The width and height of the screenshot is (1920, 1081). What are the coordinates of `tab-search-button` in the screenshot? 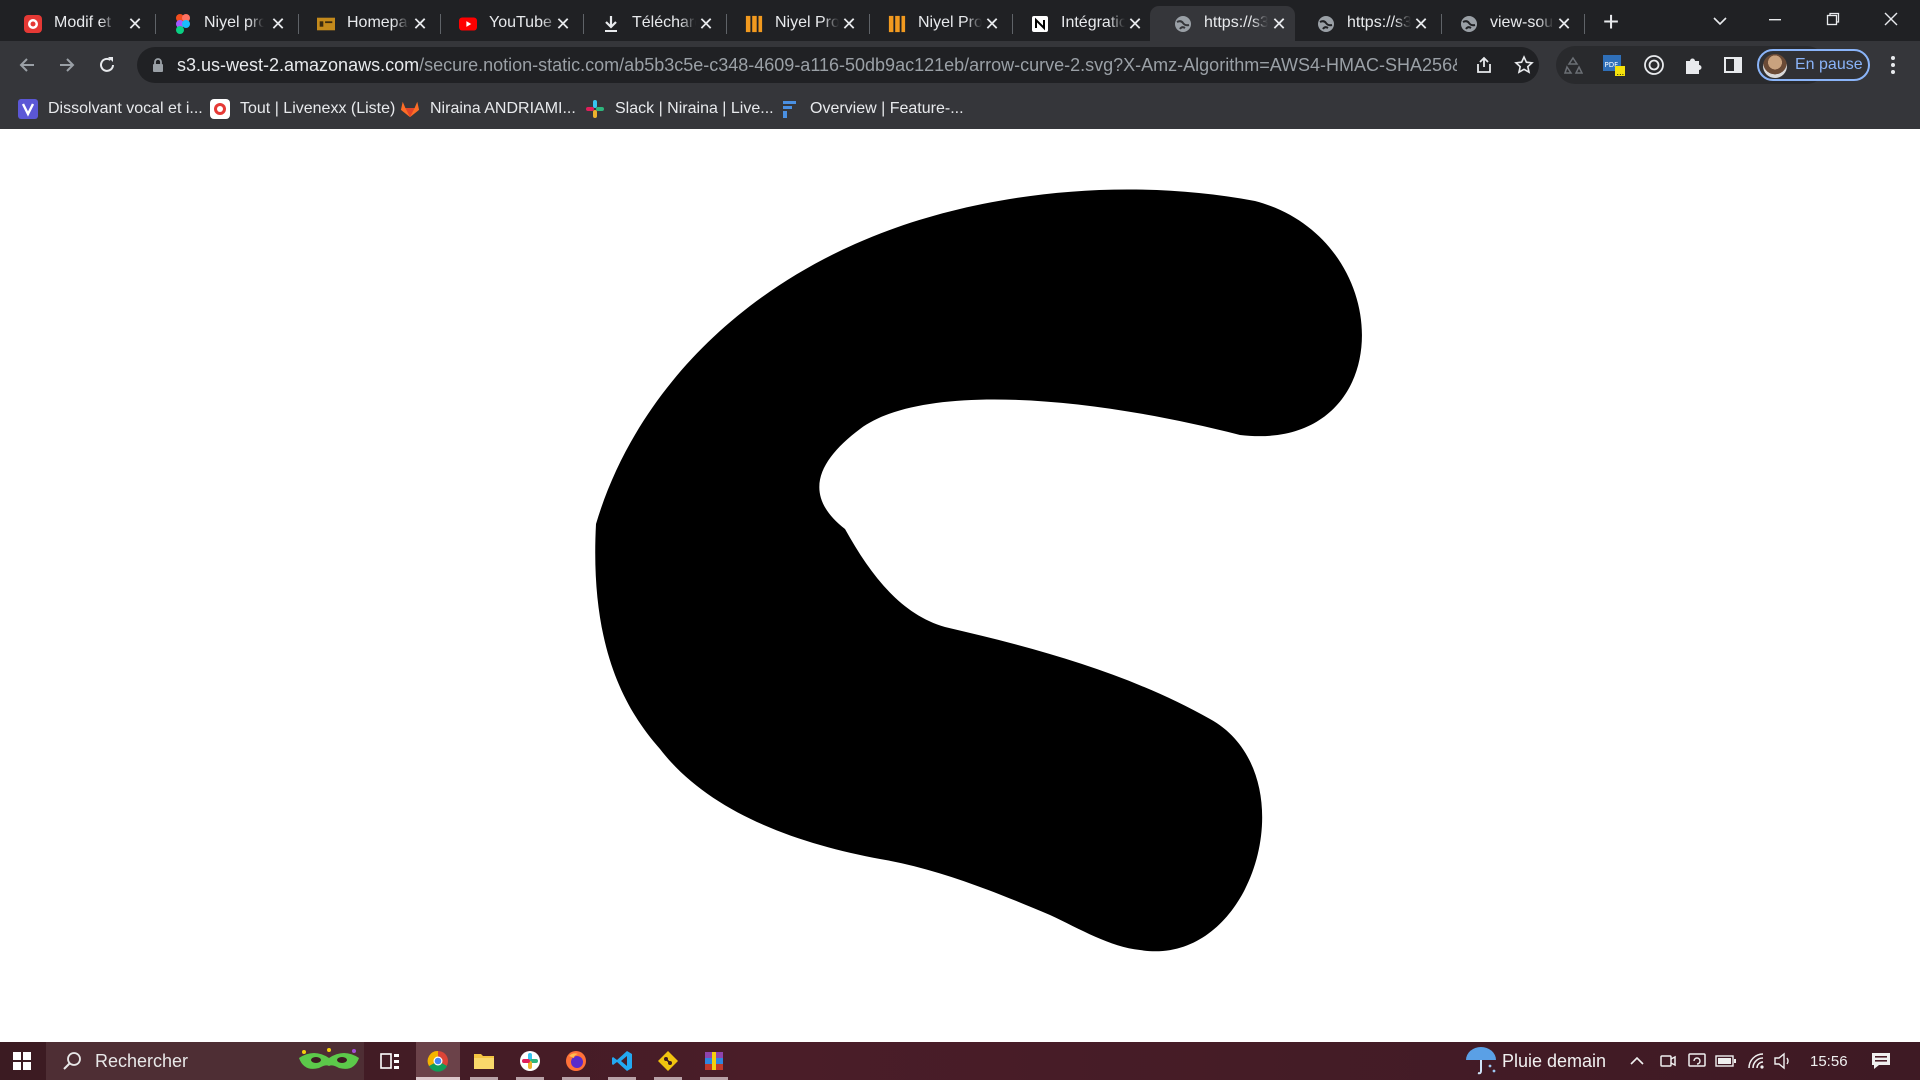 It's located at (1720, 20).